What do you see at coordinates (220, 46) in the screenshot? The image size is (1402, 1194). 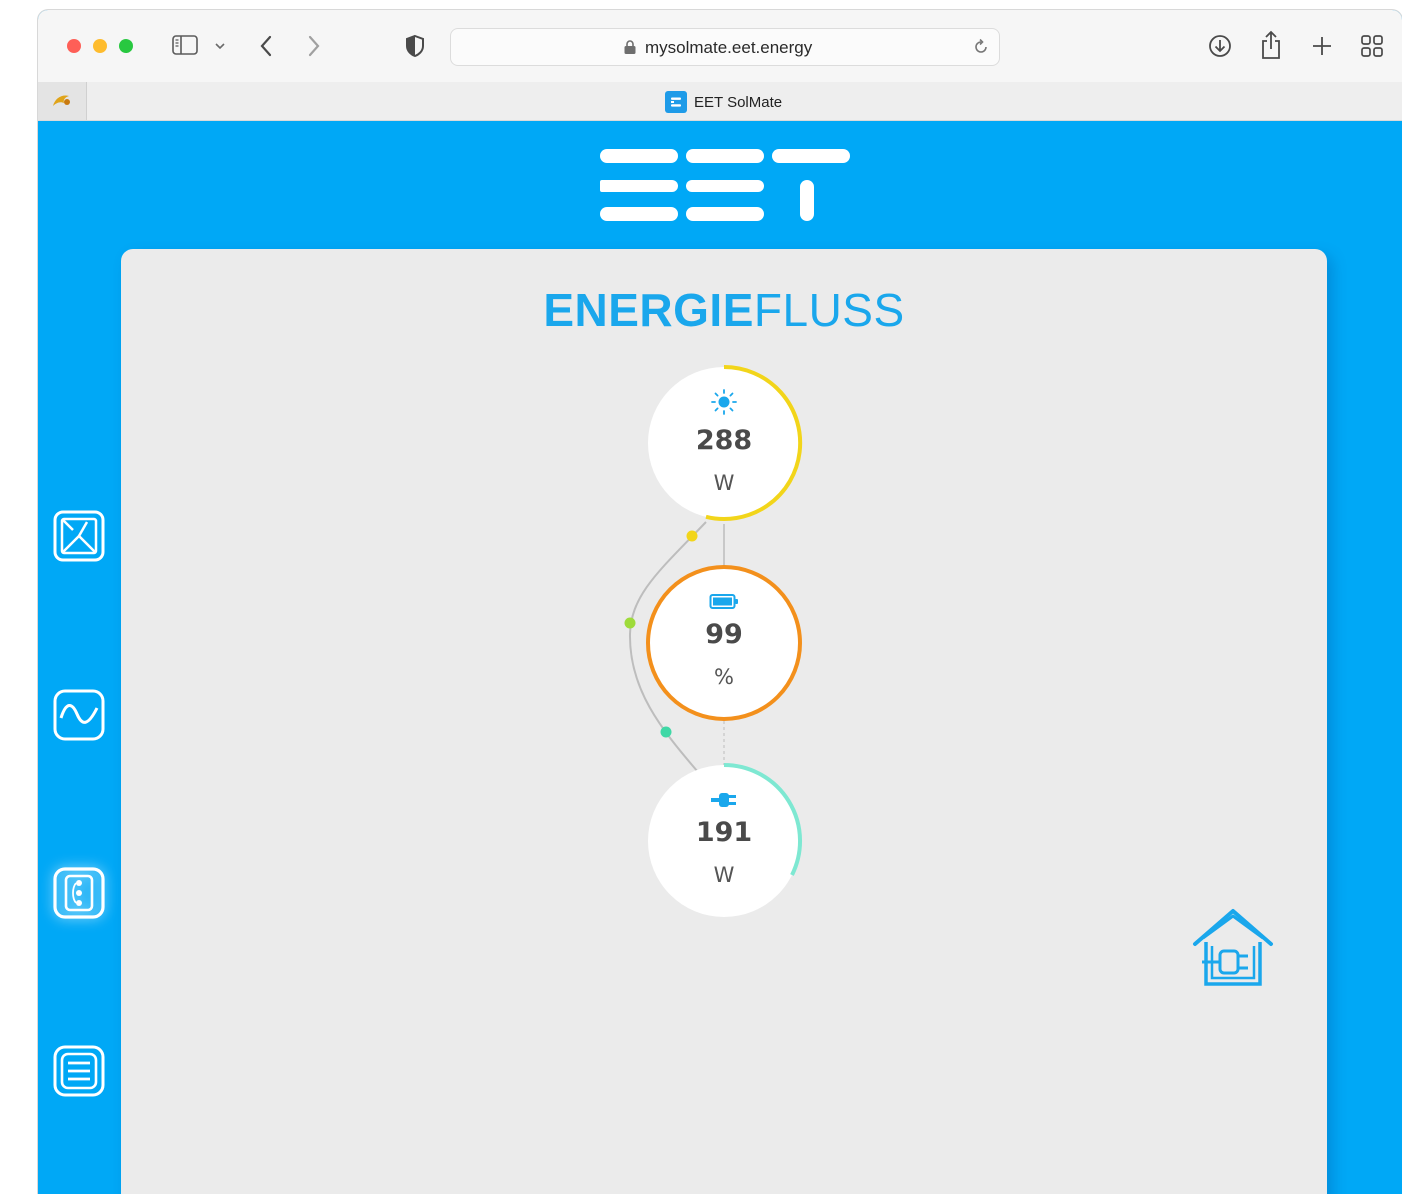 I see `chevron-down-icon` at bounding box center [220, 46].